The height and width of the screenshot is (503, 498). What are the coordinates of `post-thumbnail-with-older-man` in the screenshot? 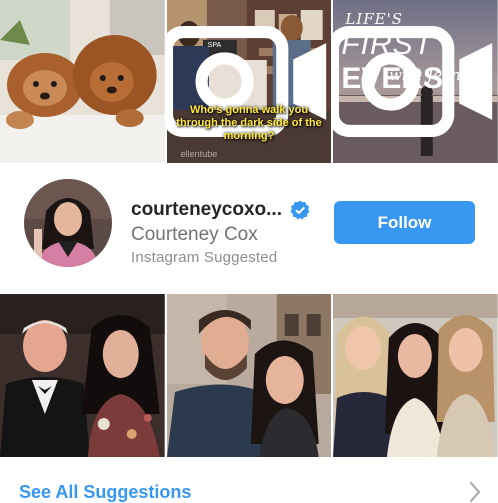 It's located at (82, 375).